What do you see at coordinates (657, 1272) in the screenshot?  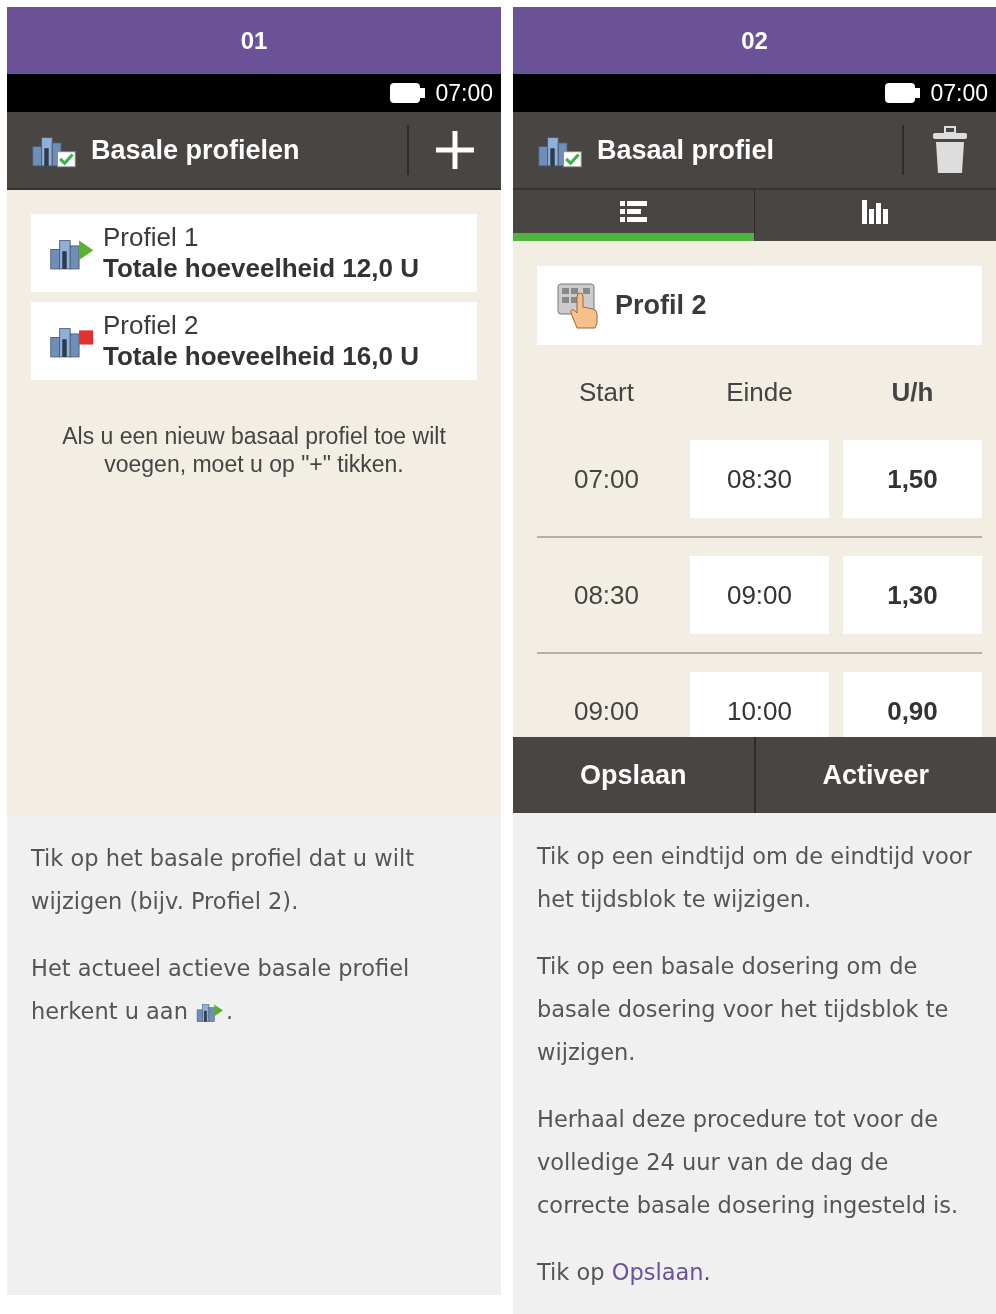 I see `opslaan-link: Opslaan` at bounding box center [657, 1272].